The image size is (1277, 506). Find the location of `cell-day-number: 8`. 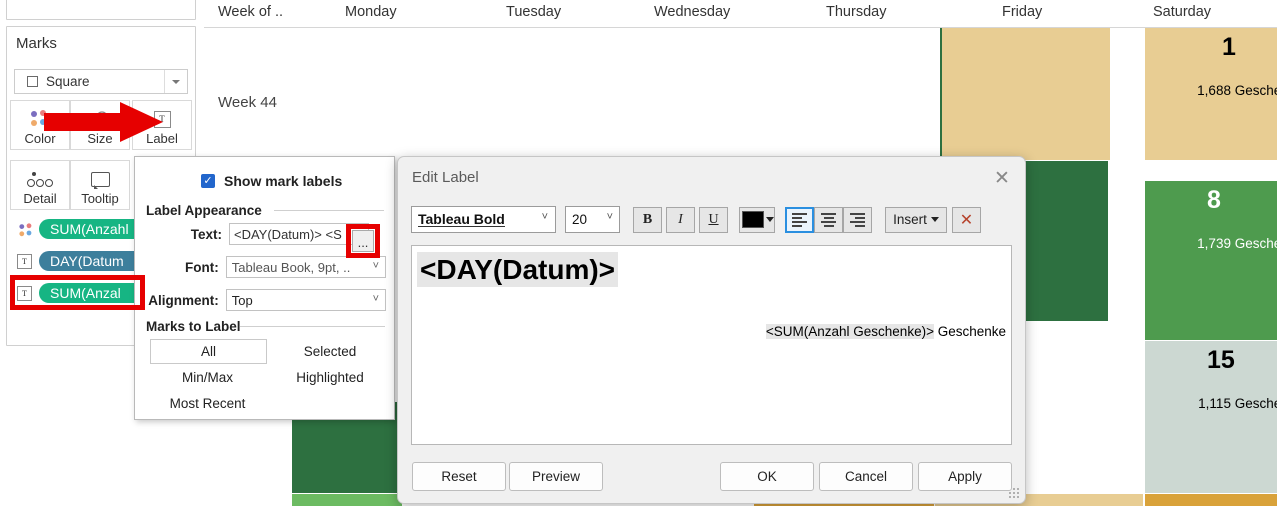

cell-day-number: 8 is located at coordinates (1214, 200).